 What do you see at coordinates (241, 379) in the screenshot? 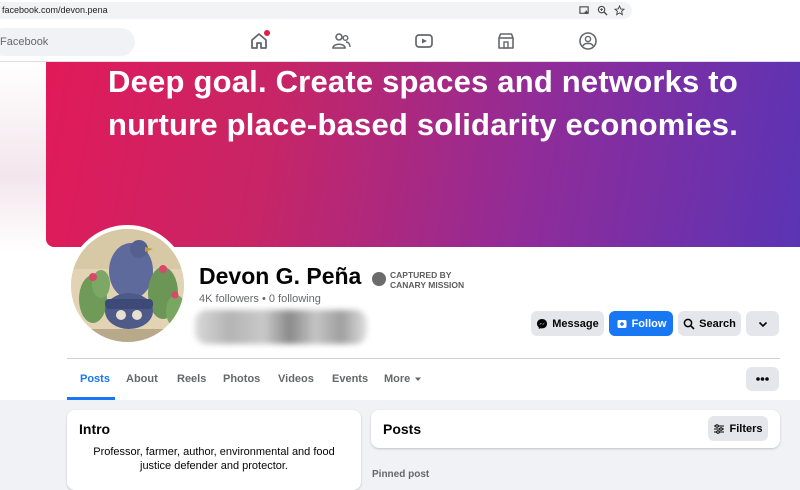
I see `tab-photos: Photos` at bounding box center [241, 379].